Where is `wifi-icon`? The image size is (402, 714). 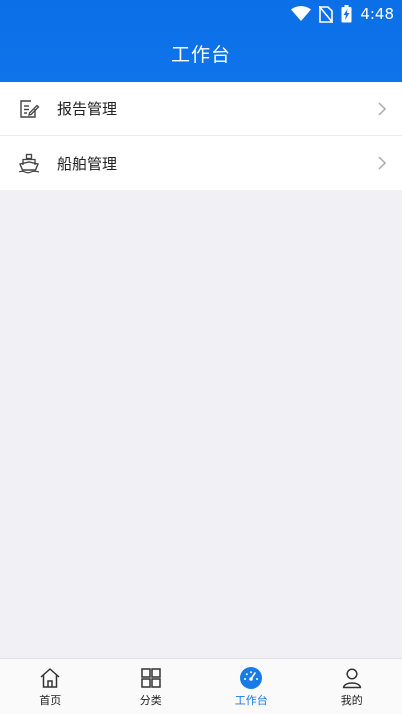
wifi-icon is located at coordinates (301, 13).